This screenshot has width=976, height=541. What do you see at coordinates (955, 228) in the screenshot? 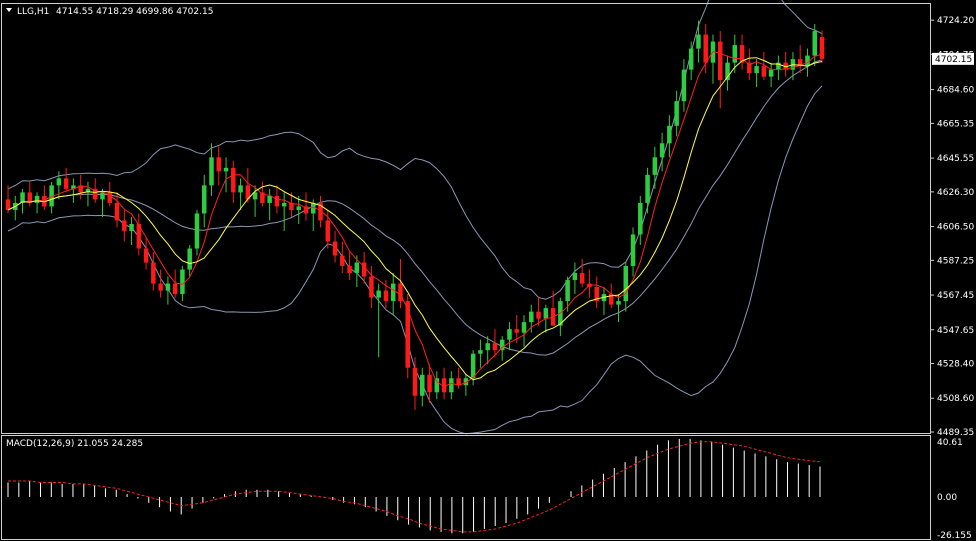
I see `price-tick-label: 4606.50` at bounding box center [955, 228].